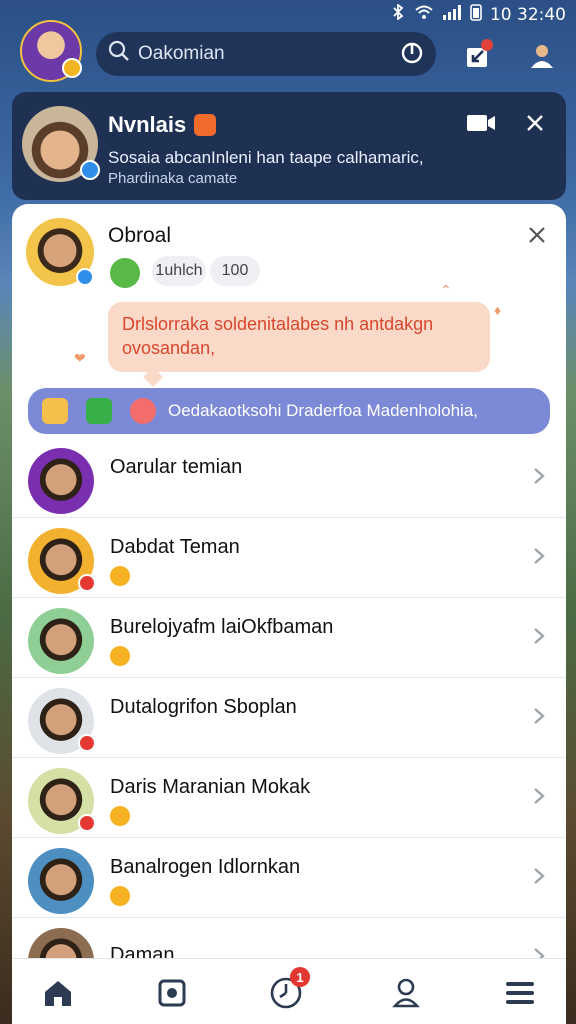 The image size is (576, 1024). I want to click on bottom-nav: 1, so click(289, 991).